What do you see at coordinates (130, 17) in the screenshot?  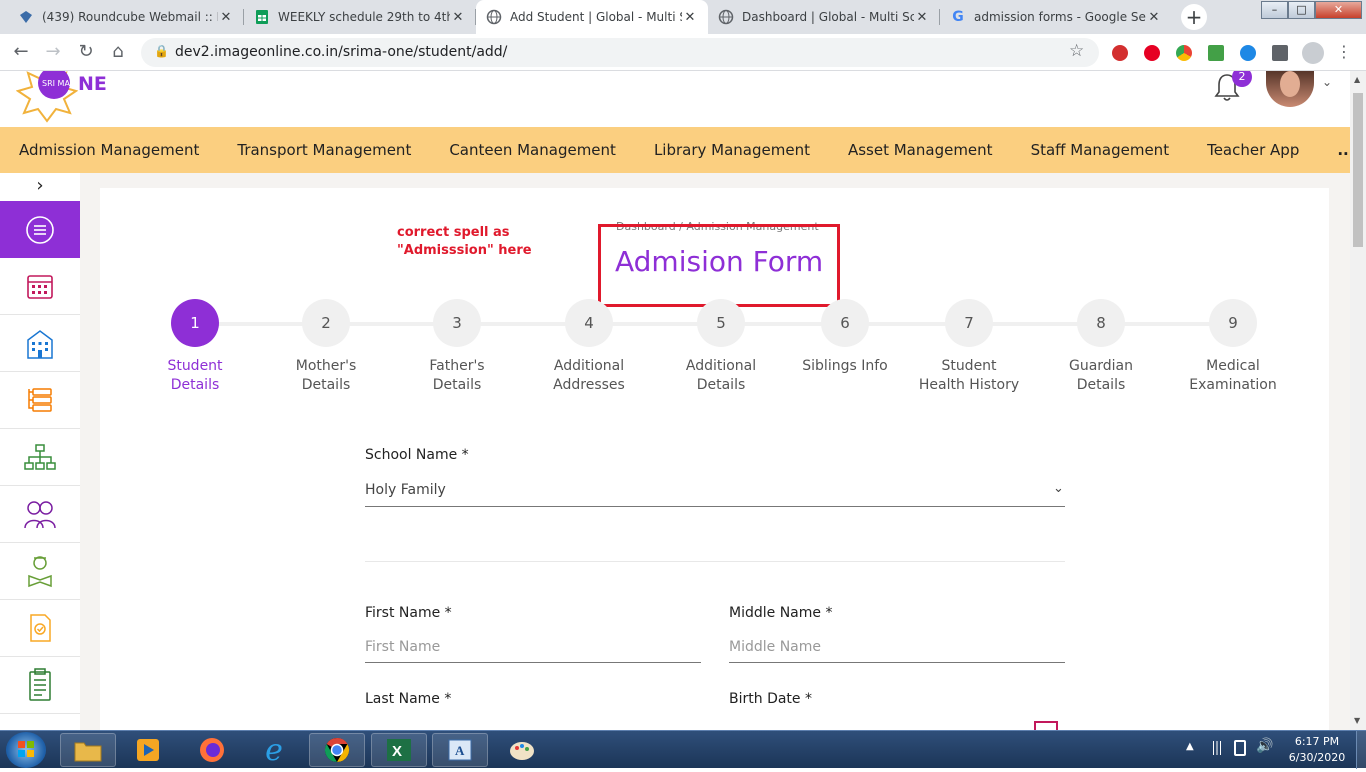 I see `tab-title: (439) Roundcube Webmail :: Inbox` at bounding box center [130, 17].